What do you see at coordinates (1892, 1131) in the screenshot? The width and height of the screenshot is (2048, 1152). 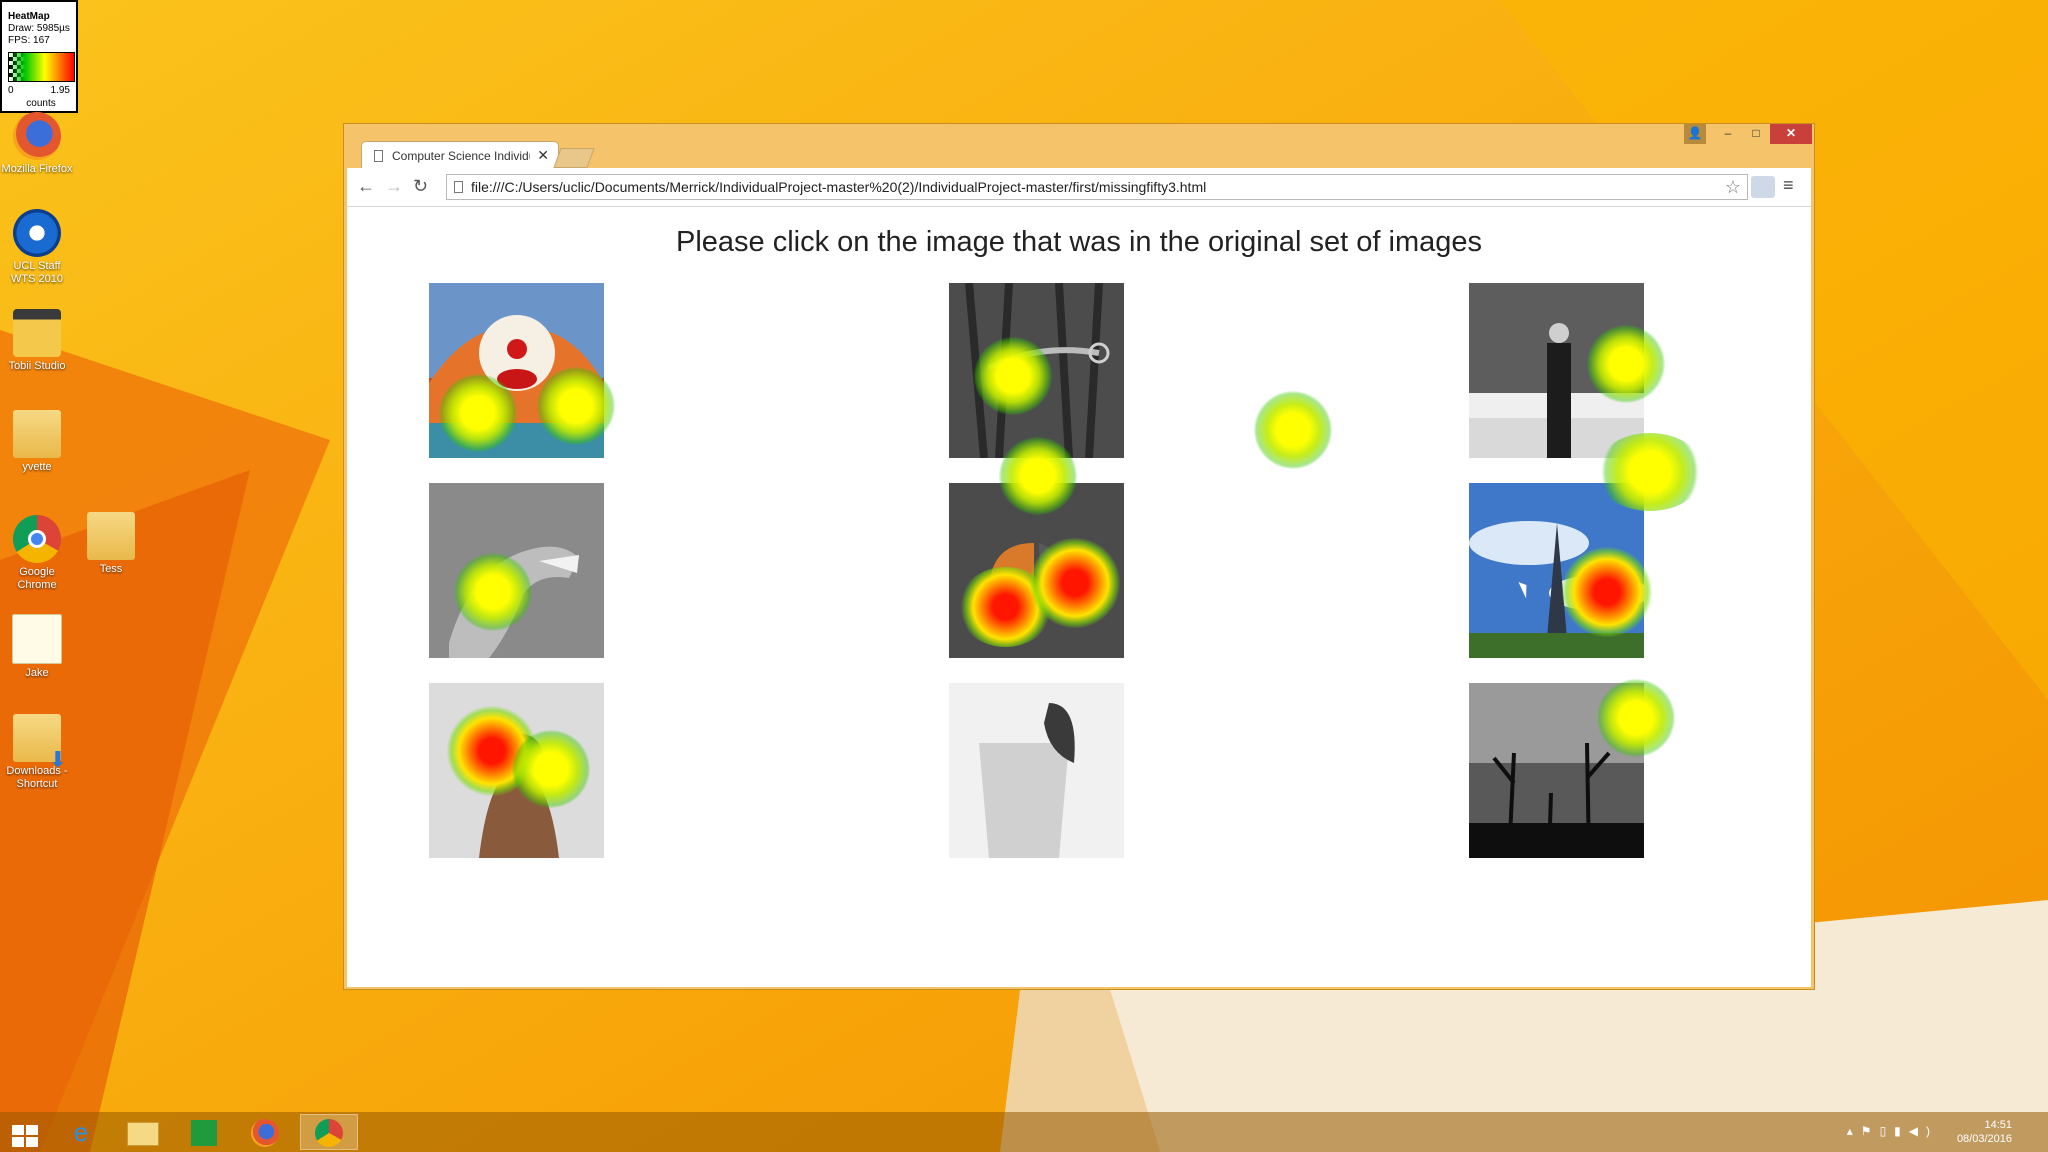 I see `system-tray: ▴⚑▯▮◀)` at bounding box center [1892, 1131].